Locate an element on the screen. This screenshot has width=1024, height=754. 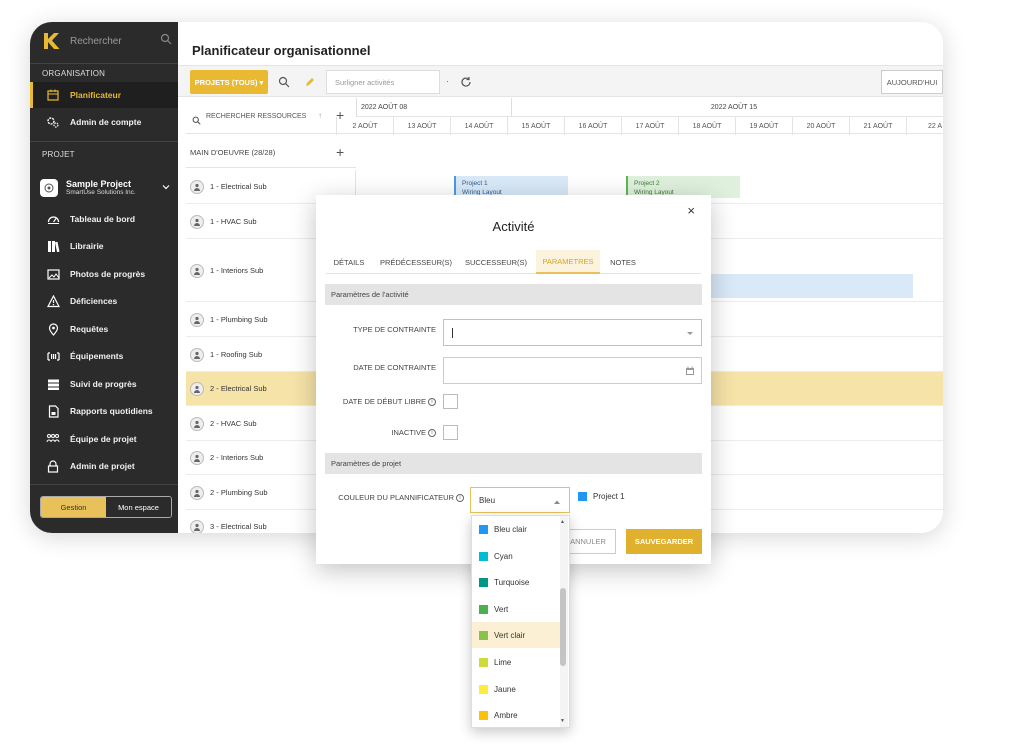
highlight-activities-input: Surligner activités is located at coordinates (383, 82).